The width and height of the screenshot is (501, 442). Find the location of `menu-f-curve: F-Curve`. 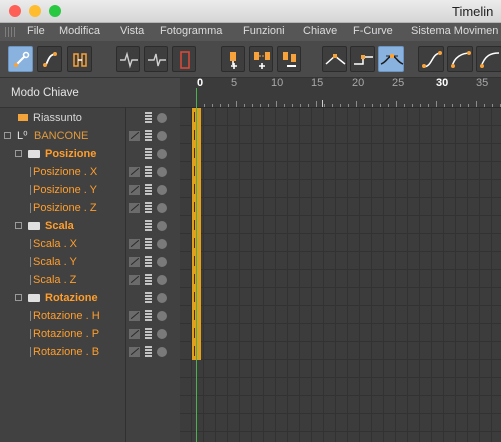

menu-f-curve: F-Curve is located at coordinates (373, 31).